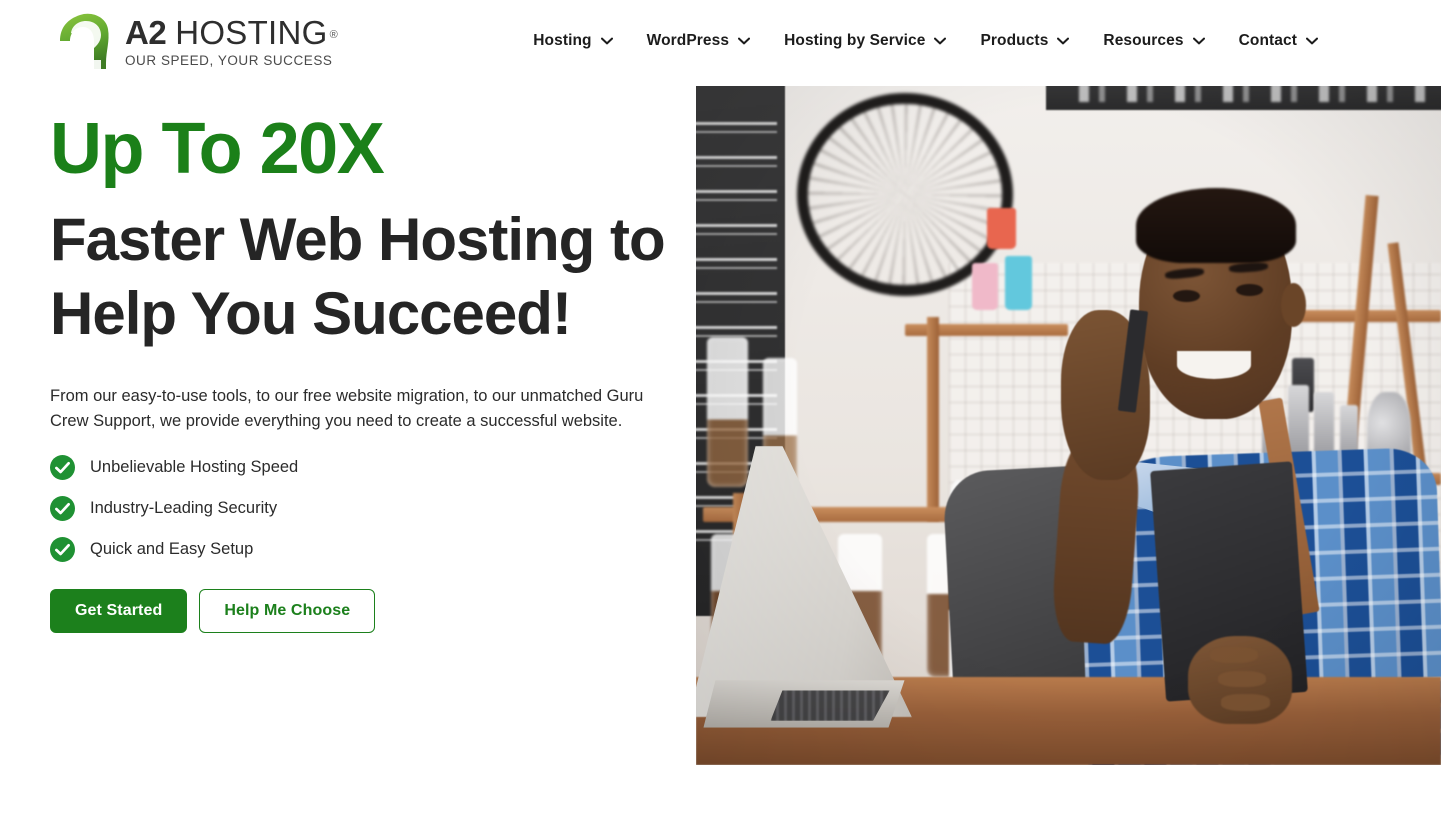  What do you see at coordinates (251, 32) in the screenshot?
I see `brand-name-light: HOSTING` at bounding box center [251, 32].